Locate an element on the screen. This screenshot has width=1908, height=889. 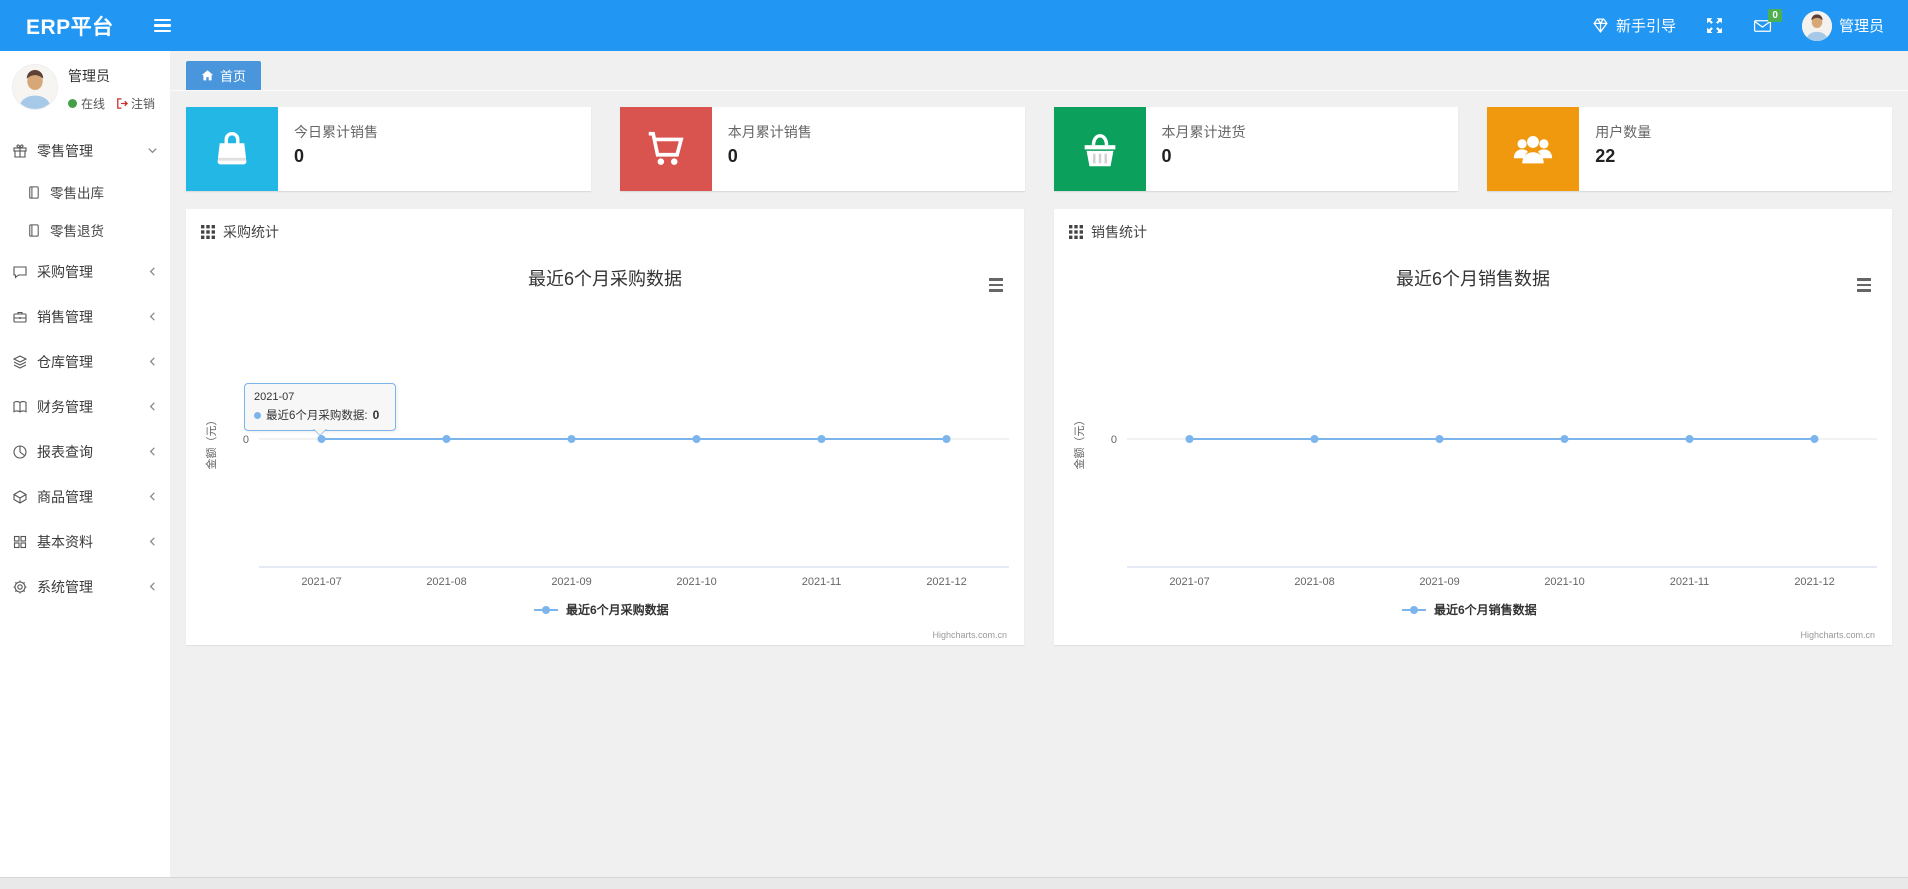
series-marker-dot is located at coordinates (257, 415).